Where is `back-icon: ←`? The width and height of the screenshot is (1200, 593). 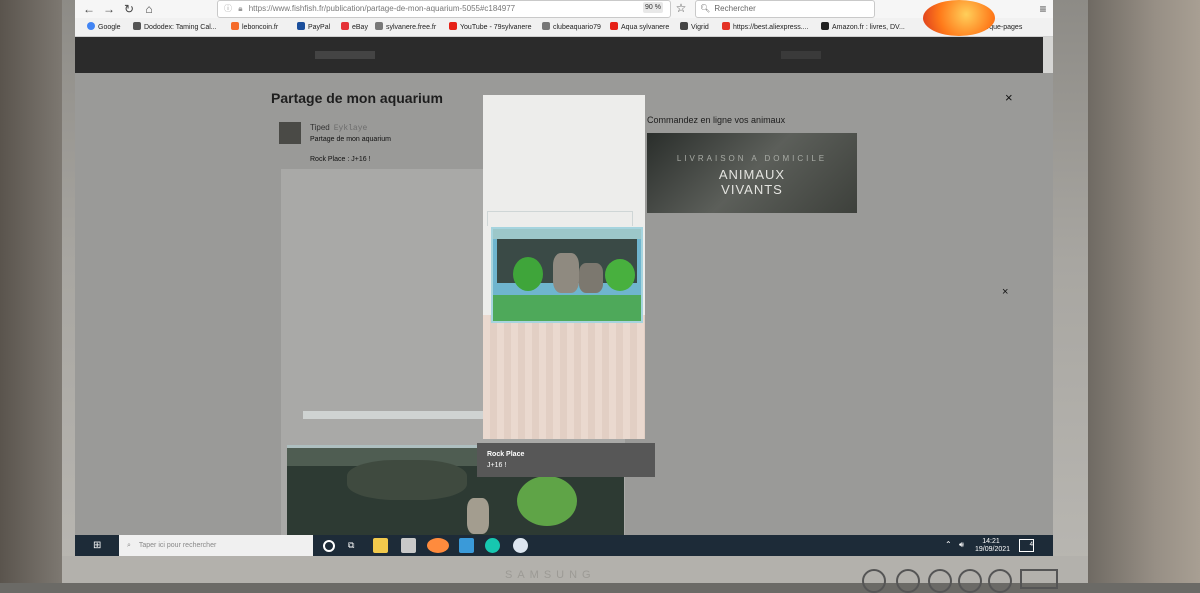 back-icon: ← is located at coordinates (89, 9).